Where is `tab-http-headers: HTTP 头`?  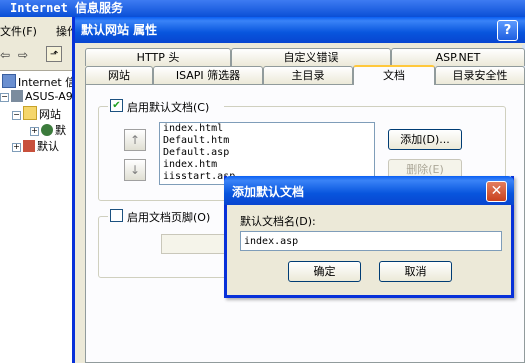
tab-http-headers: HTTP 头 is located at coordinates (158, 57).